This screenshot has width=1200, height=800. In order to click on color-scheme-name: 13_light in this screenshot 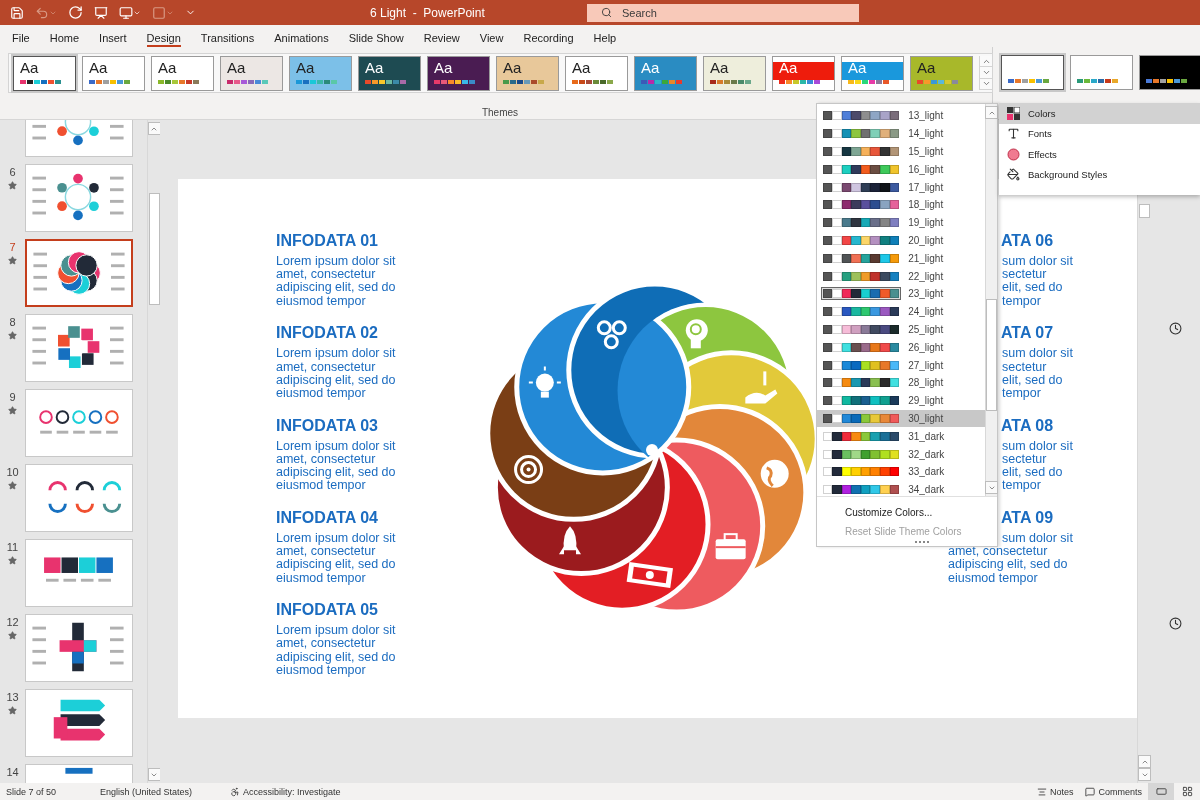, I will do `click(926, 116)`.